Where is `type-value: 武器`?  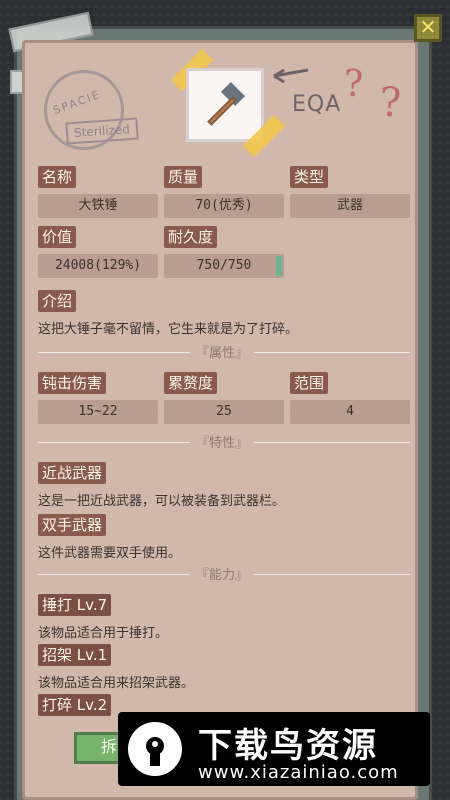
type-value: 武器 is located at coordinates (350, 206).